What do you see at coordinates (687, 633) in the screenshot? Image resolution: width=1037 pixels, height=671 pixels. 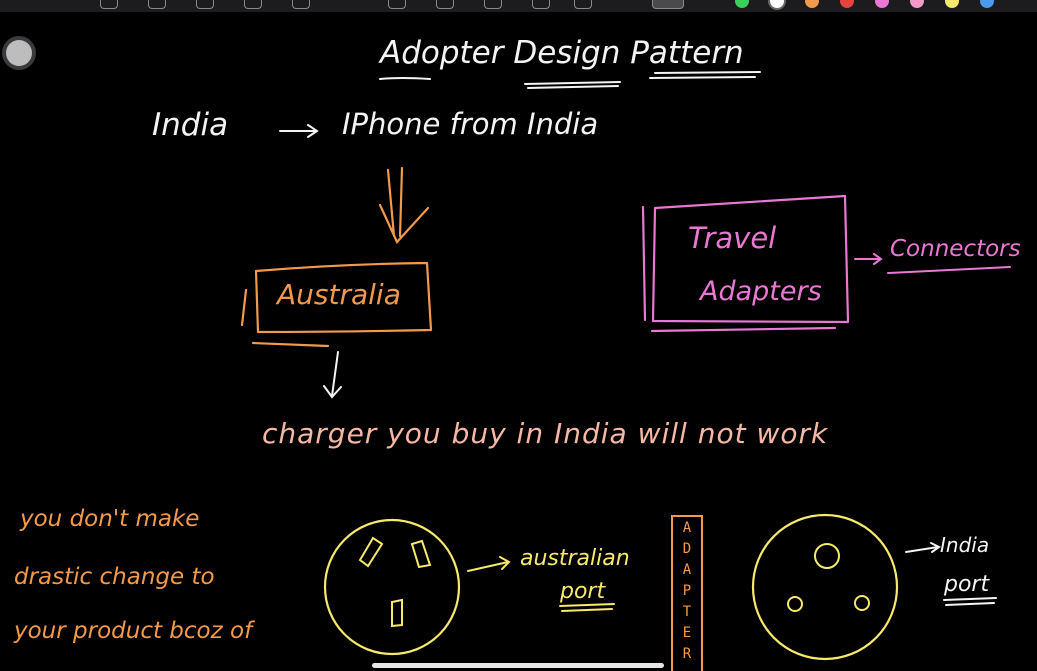 I see `adapter-letter: E` at bounding box center [687, 633].